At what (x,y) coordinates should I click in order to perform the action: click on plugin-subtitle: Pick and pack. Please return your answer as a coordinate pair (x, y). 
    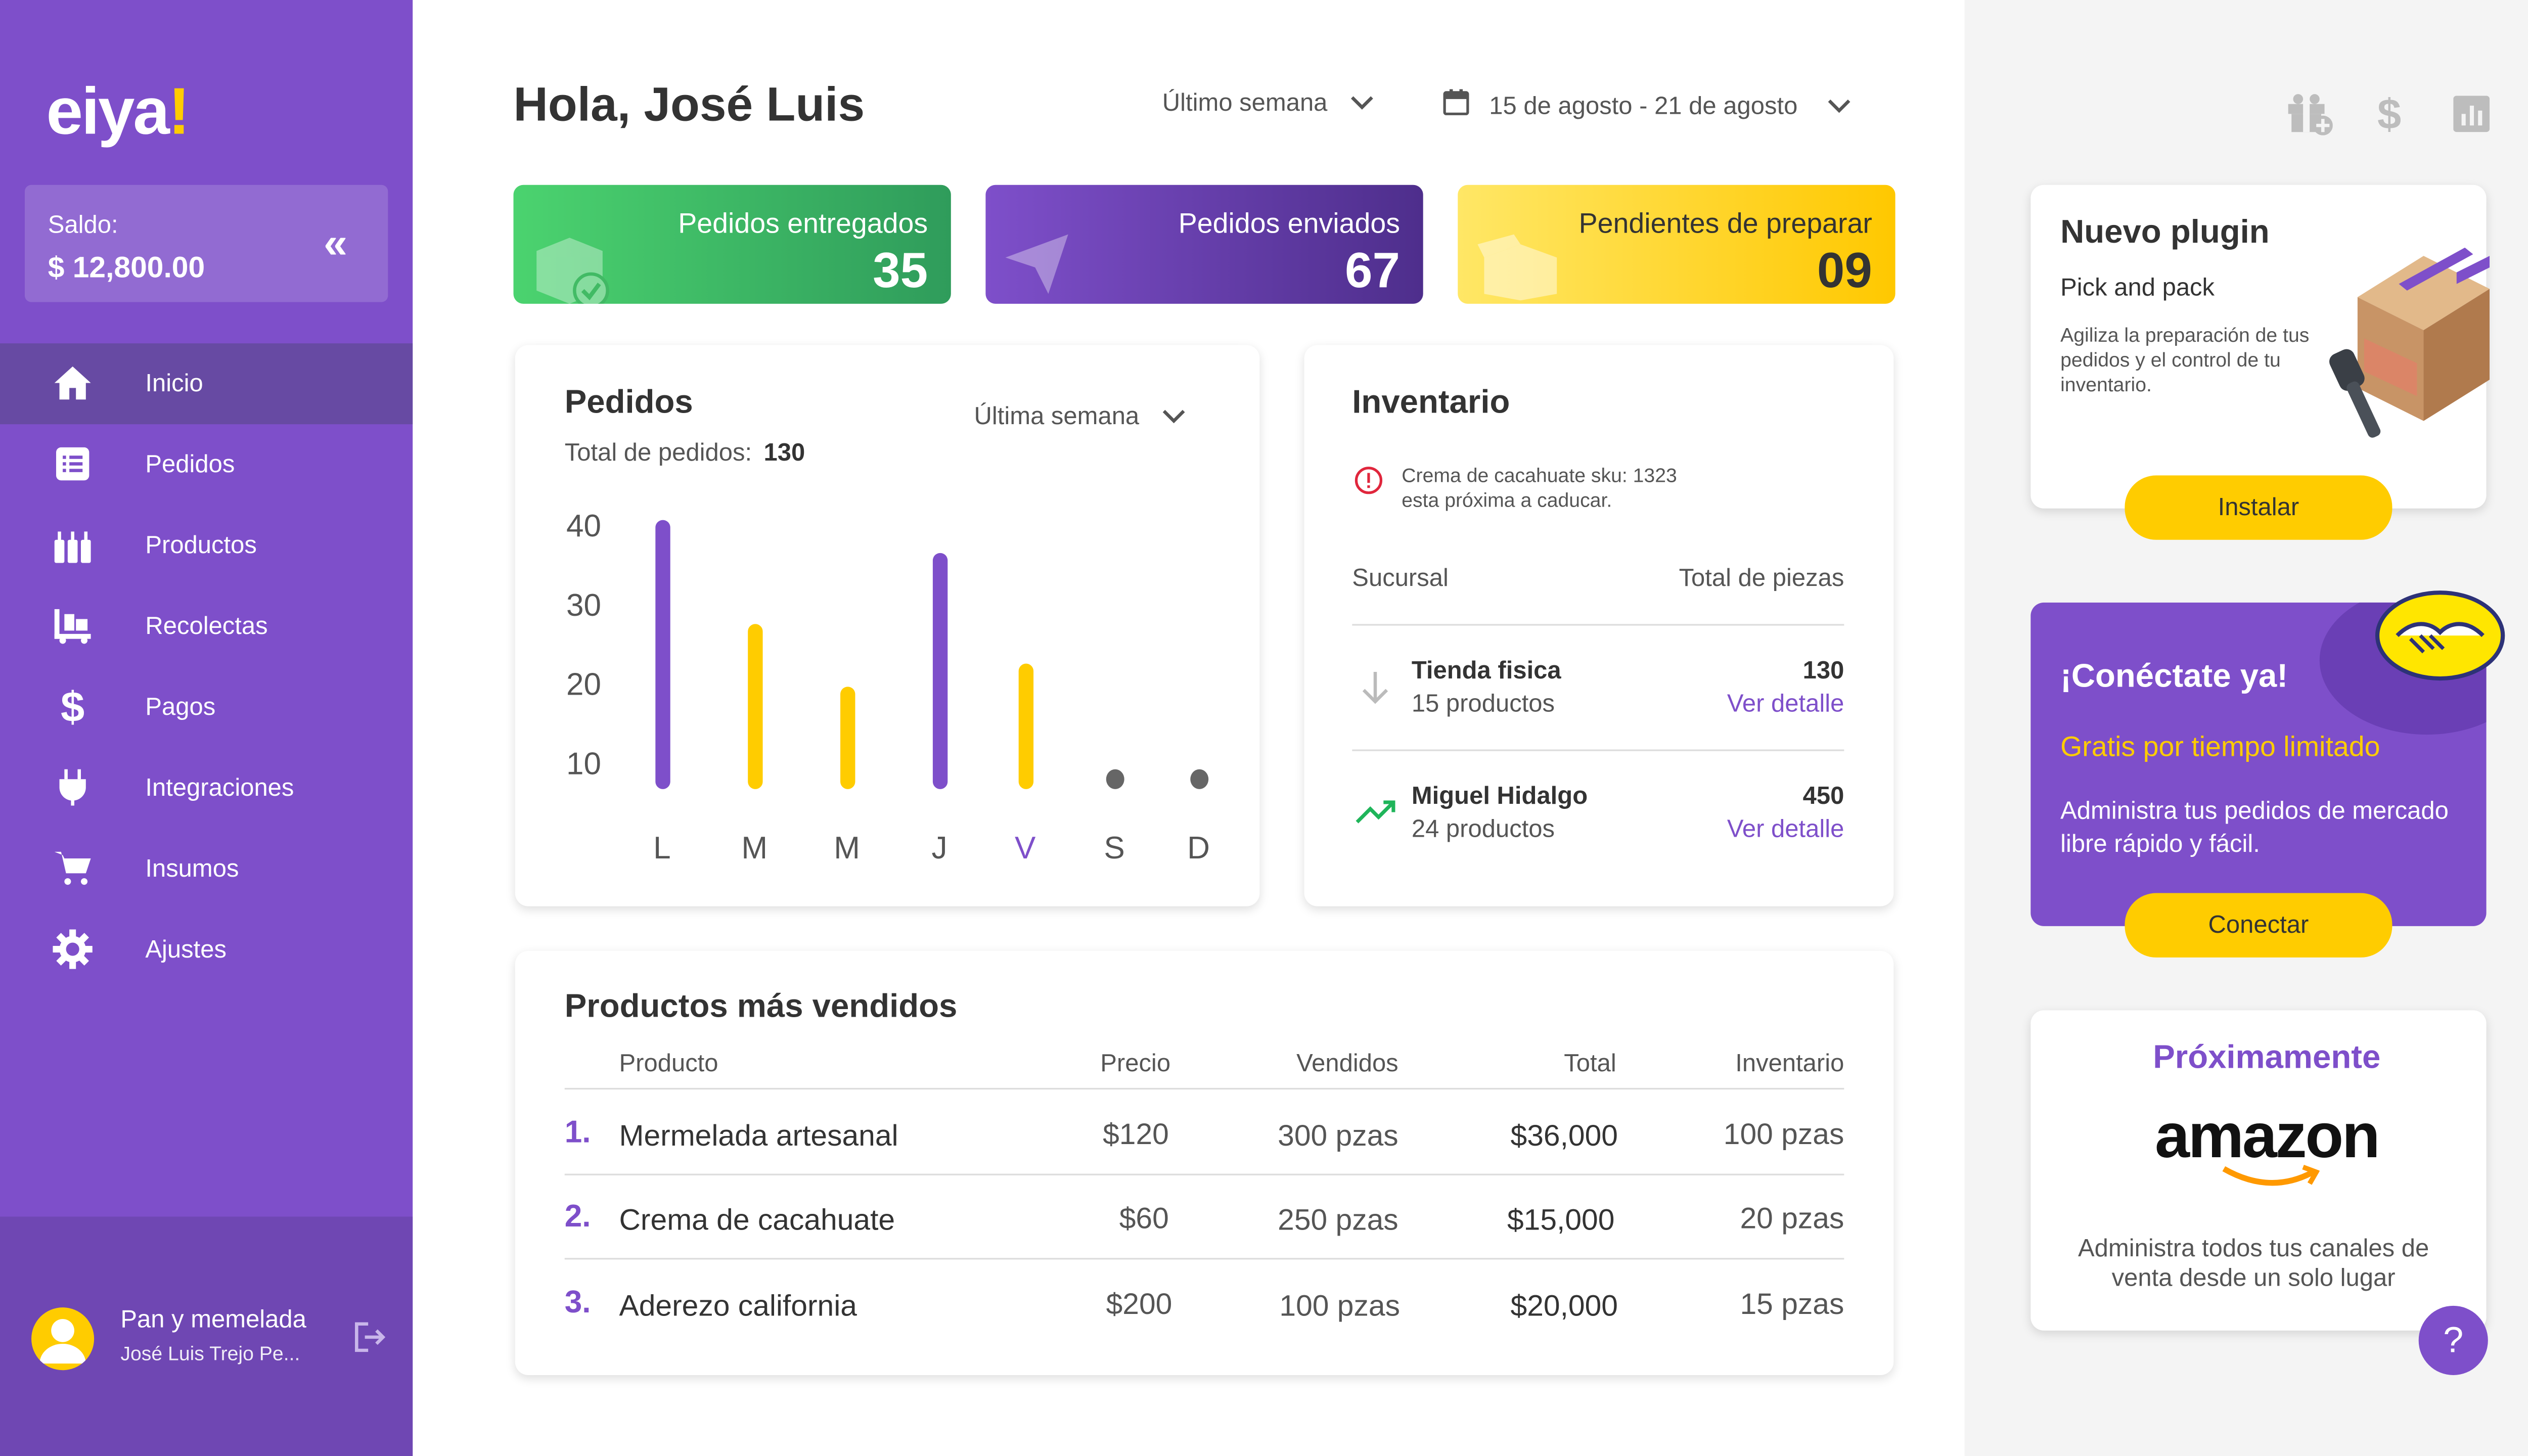
    Looking at the image, I should click on (2137, 288).